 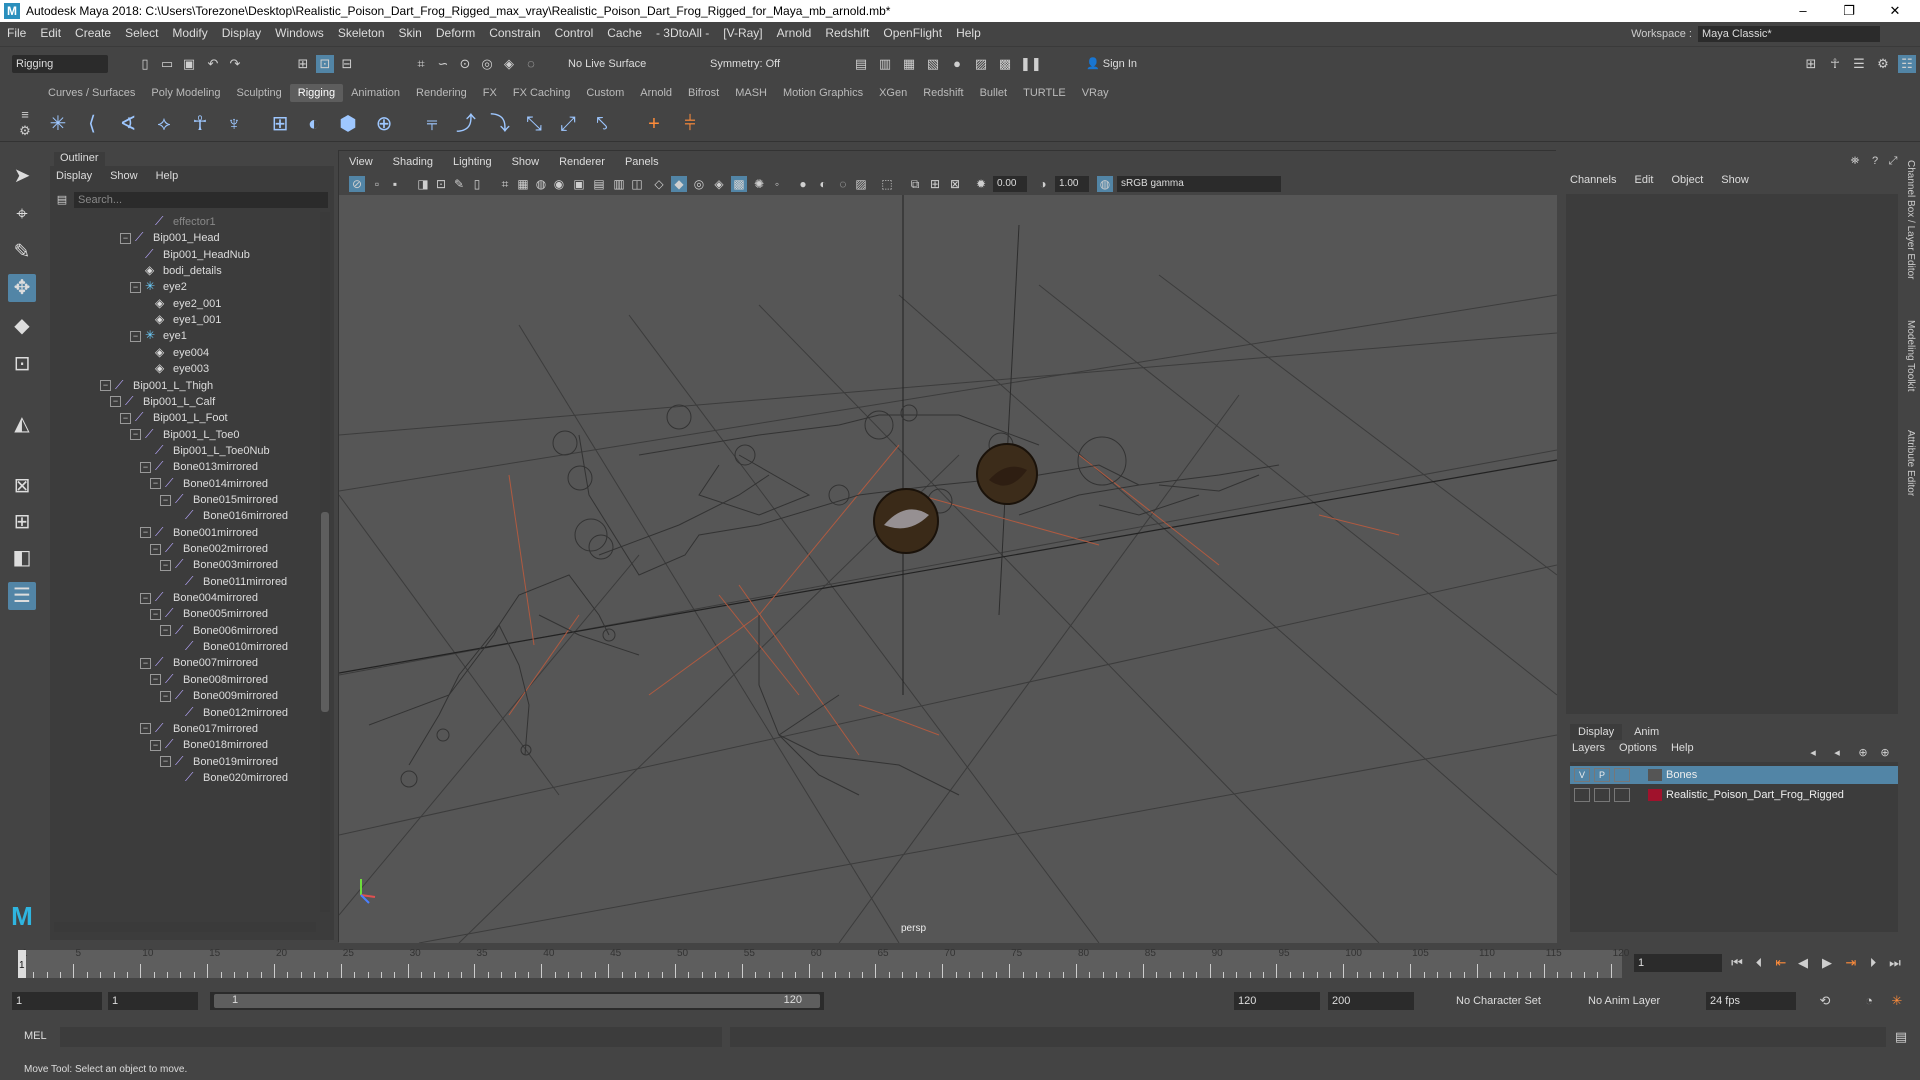 I want to click on step-forward-frame-icon: ⇥, so click(x=1851, y=963).